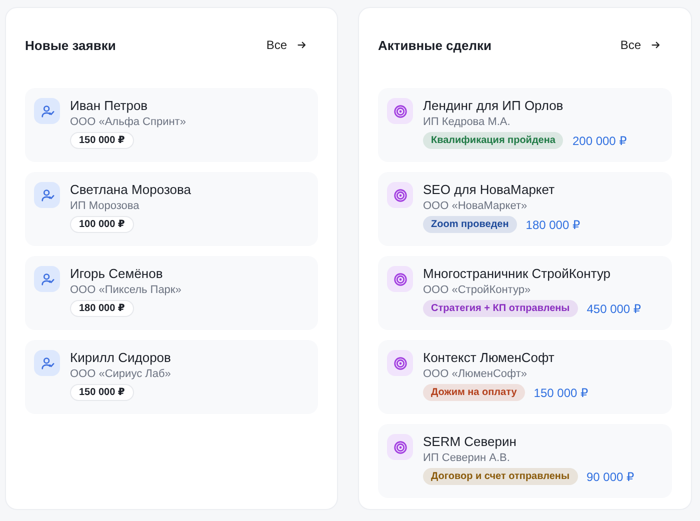 The image size is (700, 521). I want to click on company-name: ИП Морозова, so click(105, 206).